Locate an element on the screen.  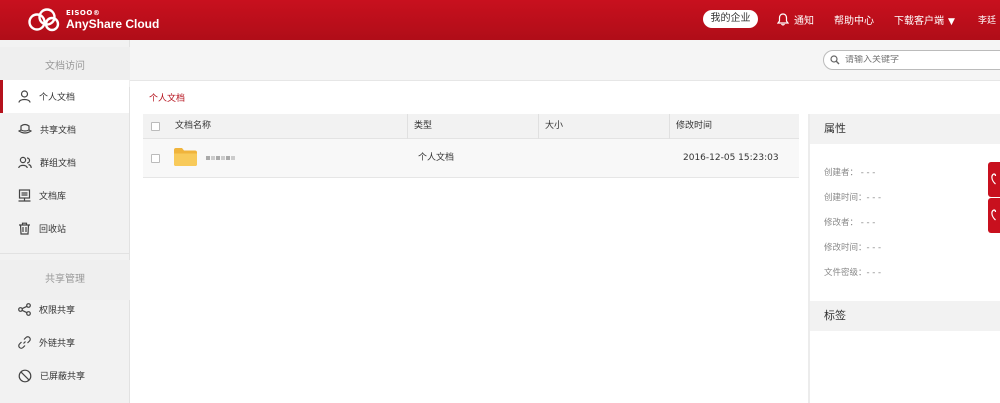
caret-down-icon: ▼ is located at coordinates (951, 22).